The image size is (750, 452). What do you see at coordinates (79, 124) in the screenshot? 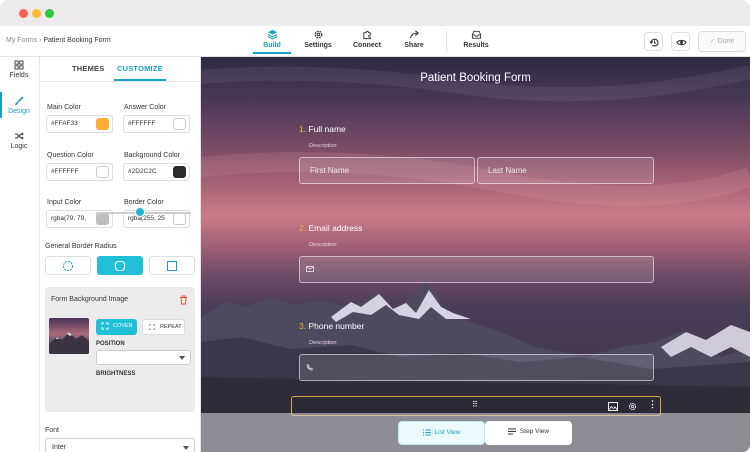
I see `main-color-field: #FFAF33` at bounding box center [79, 124].